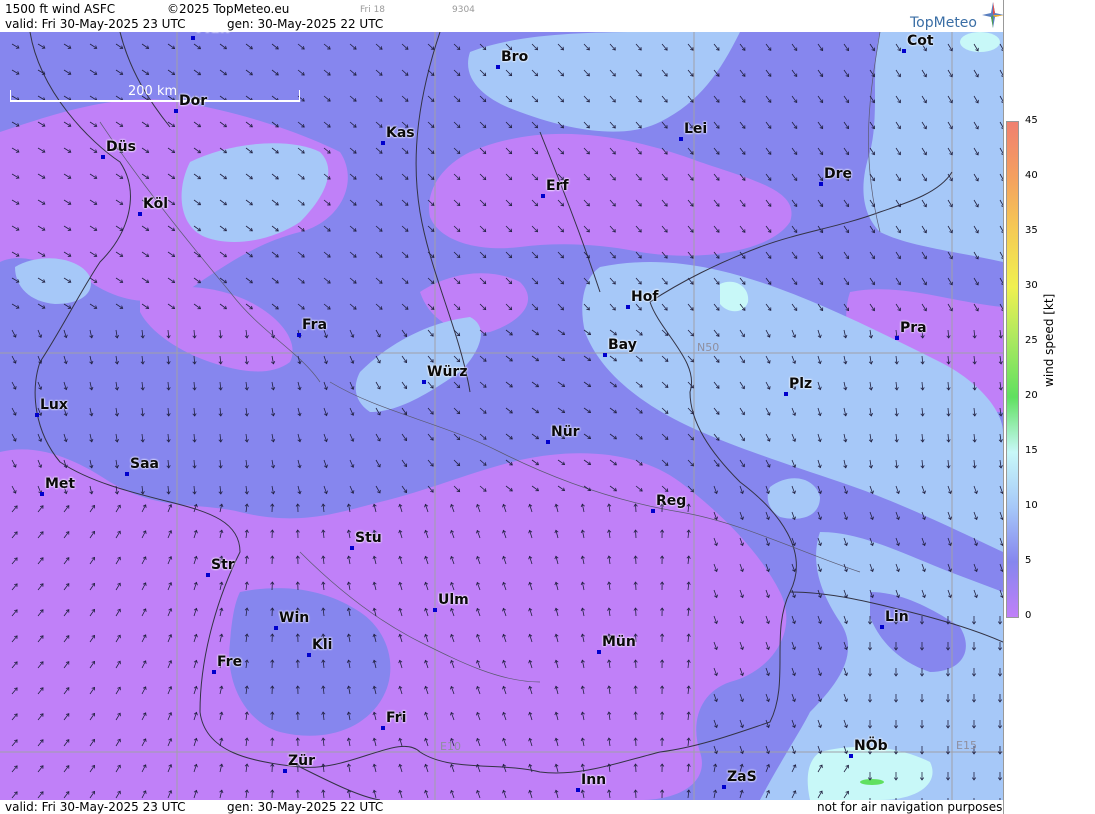 The image size is (1095, 814). Describe the element at coordinates (223, 565) in the screenshot. I see `city-label: Str` at that location.